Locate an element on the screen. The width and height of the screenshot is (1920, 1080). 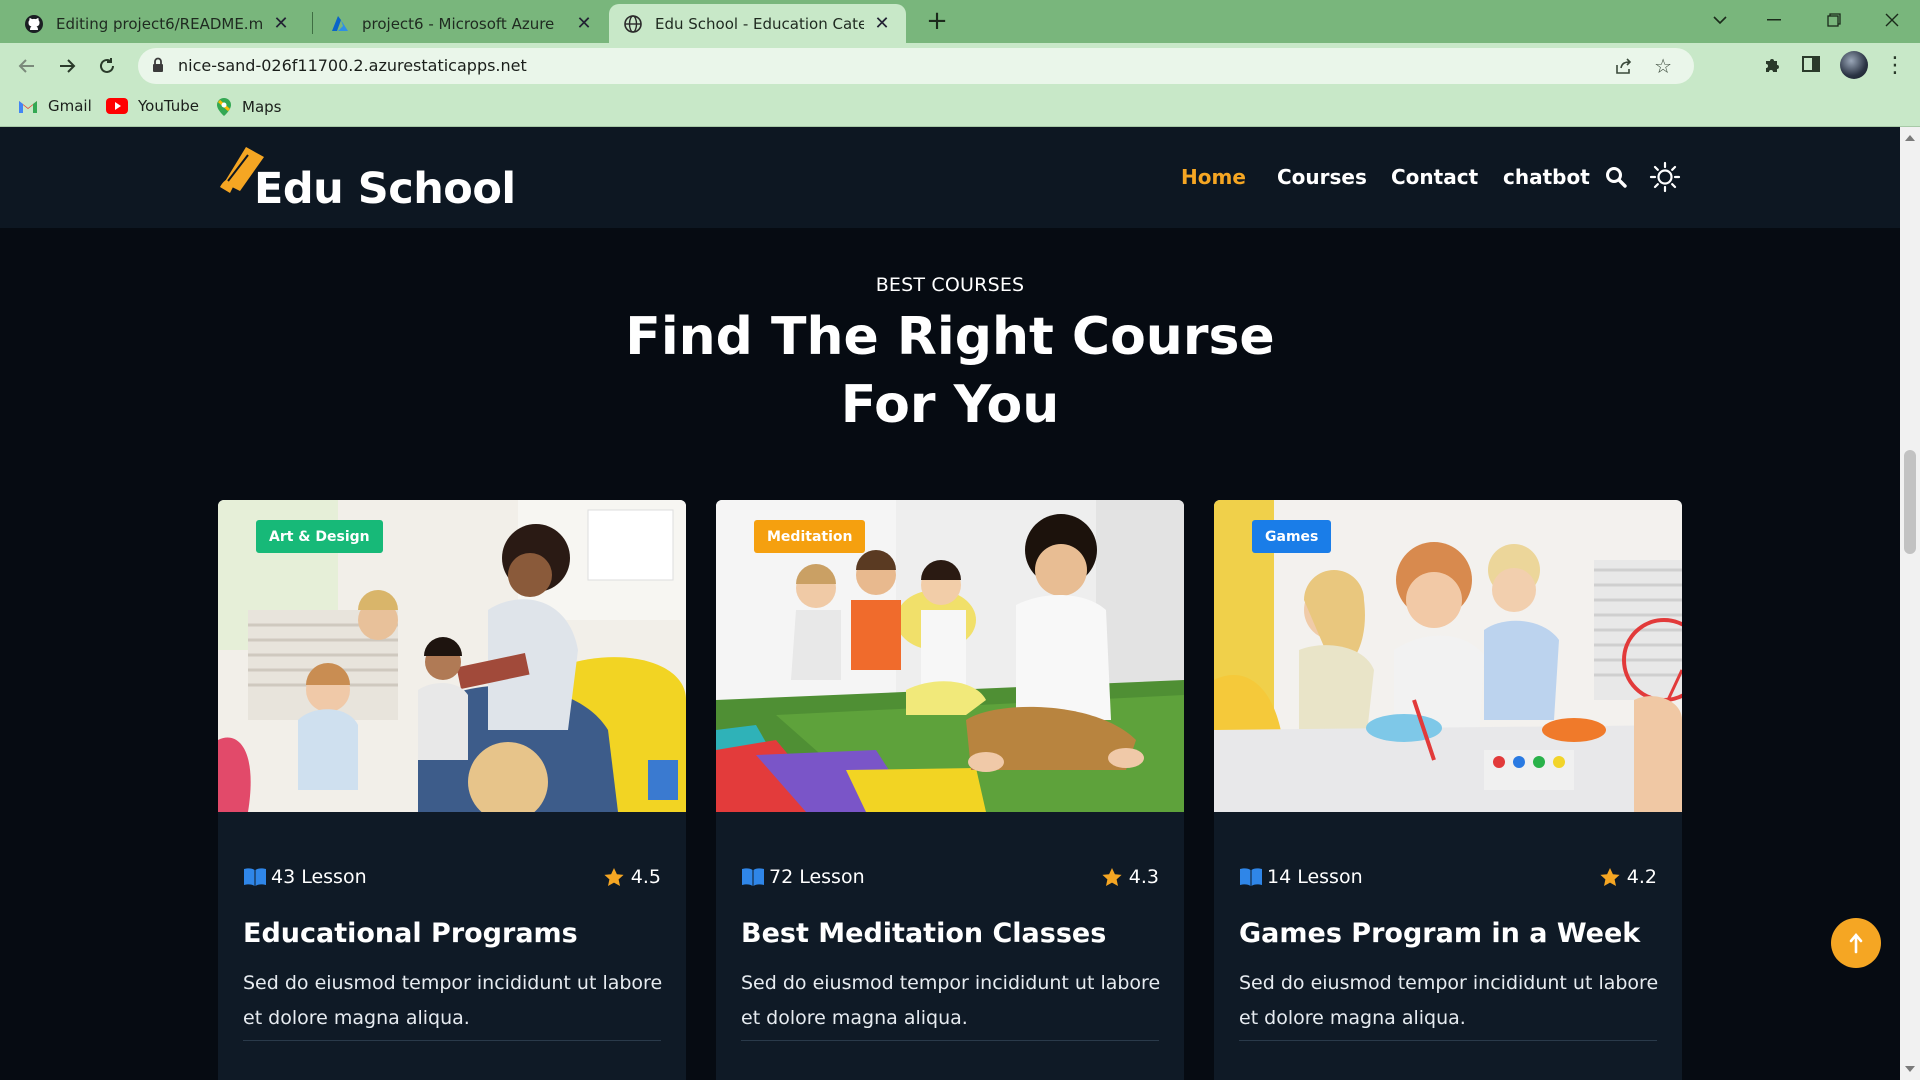
new-tab-button: + is located at coordinates (937, 21).